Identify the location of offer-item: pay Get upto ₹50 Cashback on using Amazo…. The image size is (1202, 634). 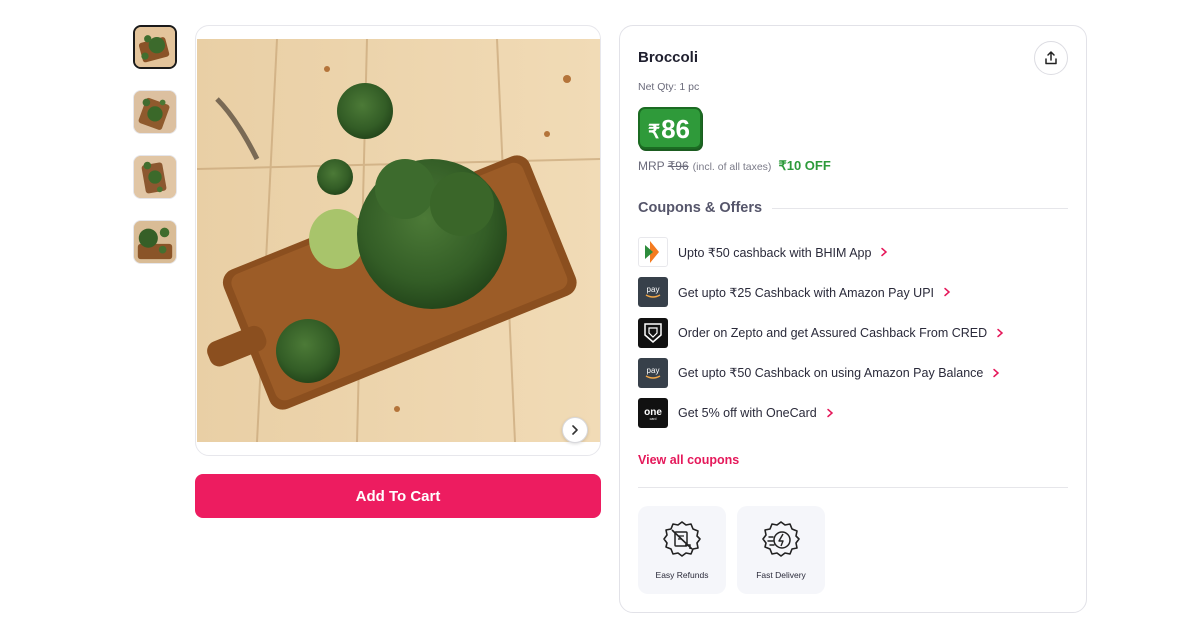
(858, 372).